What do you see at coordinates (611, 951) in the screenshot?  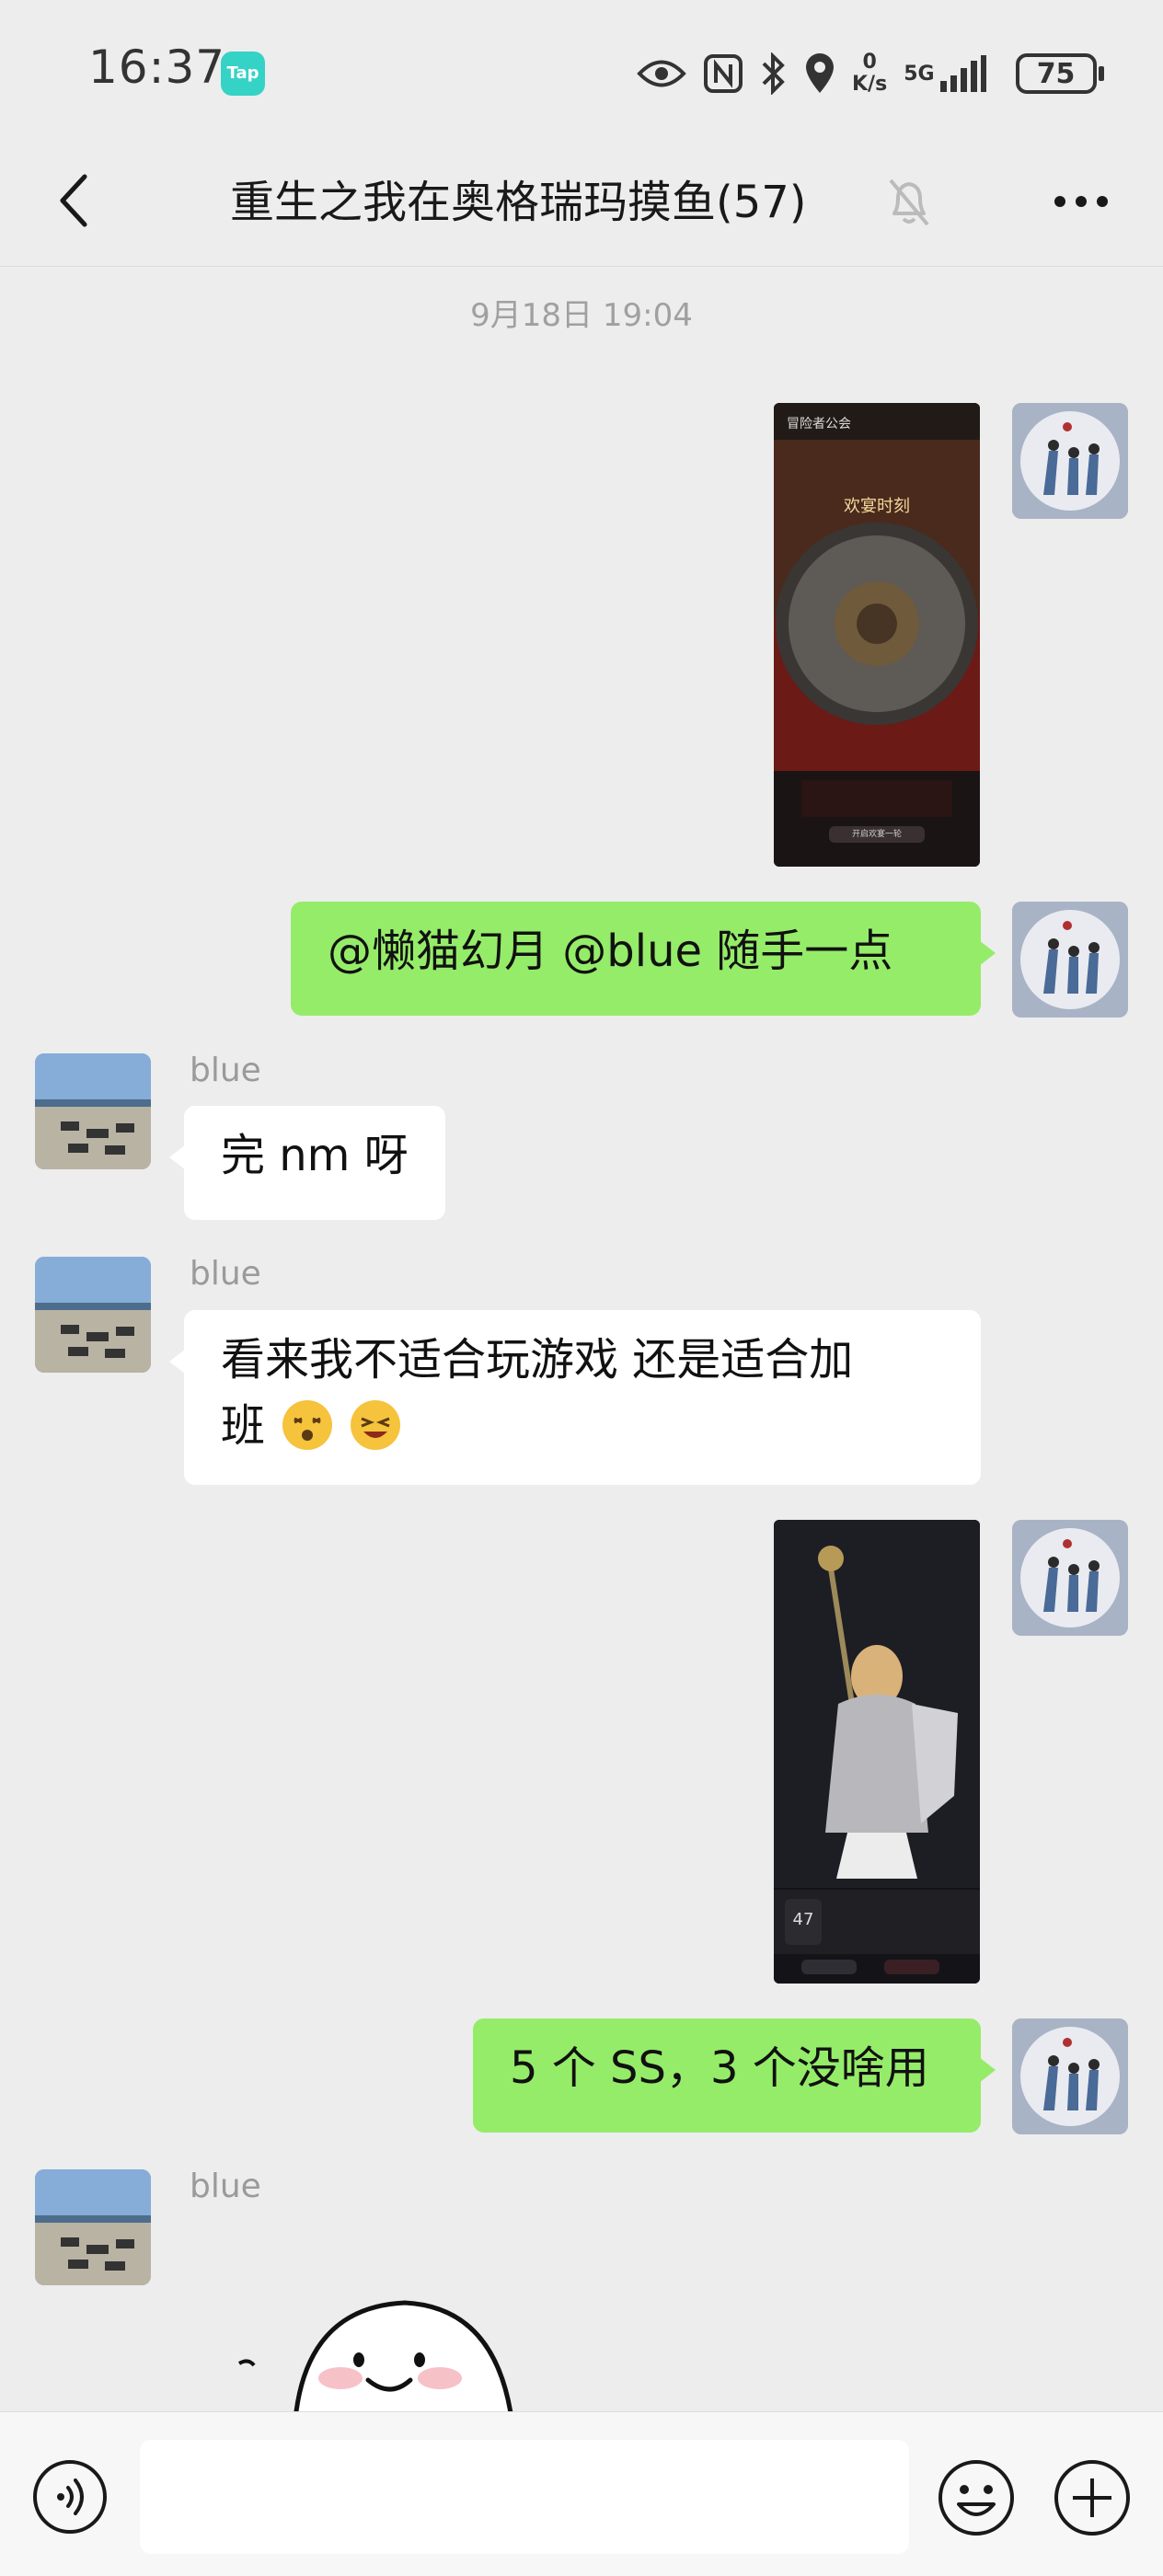 I see `message-text: @懒猫幻月 @blue 随手一点` at bounding box center [611, 951].